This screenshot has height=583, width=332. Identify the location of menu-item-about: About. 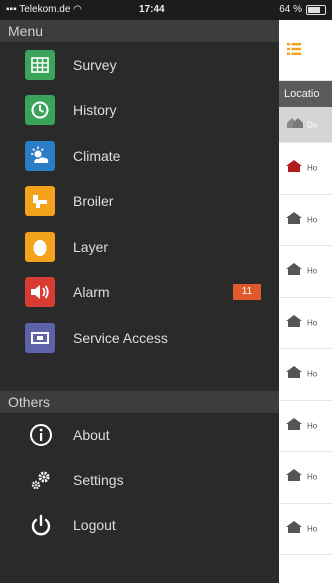
(139, 435).